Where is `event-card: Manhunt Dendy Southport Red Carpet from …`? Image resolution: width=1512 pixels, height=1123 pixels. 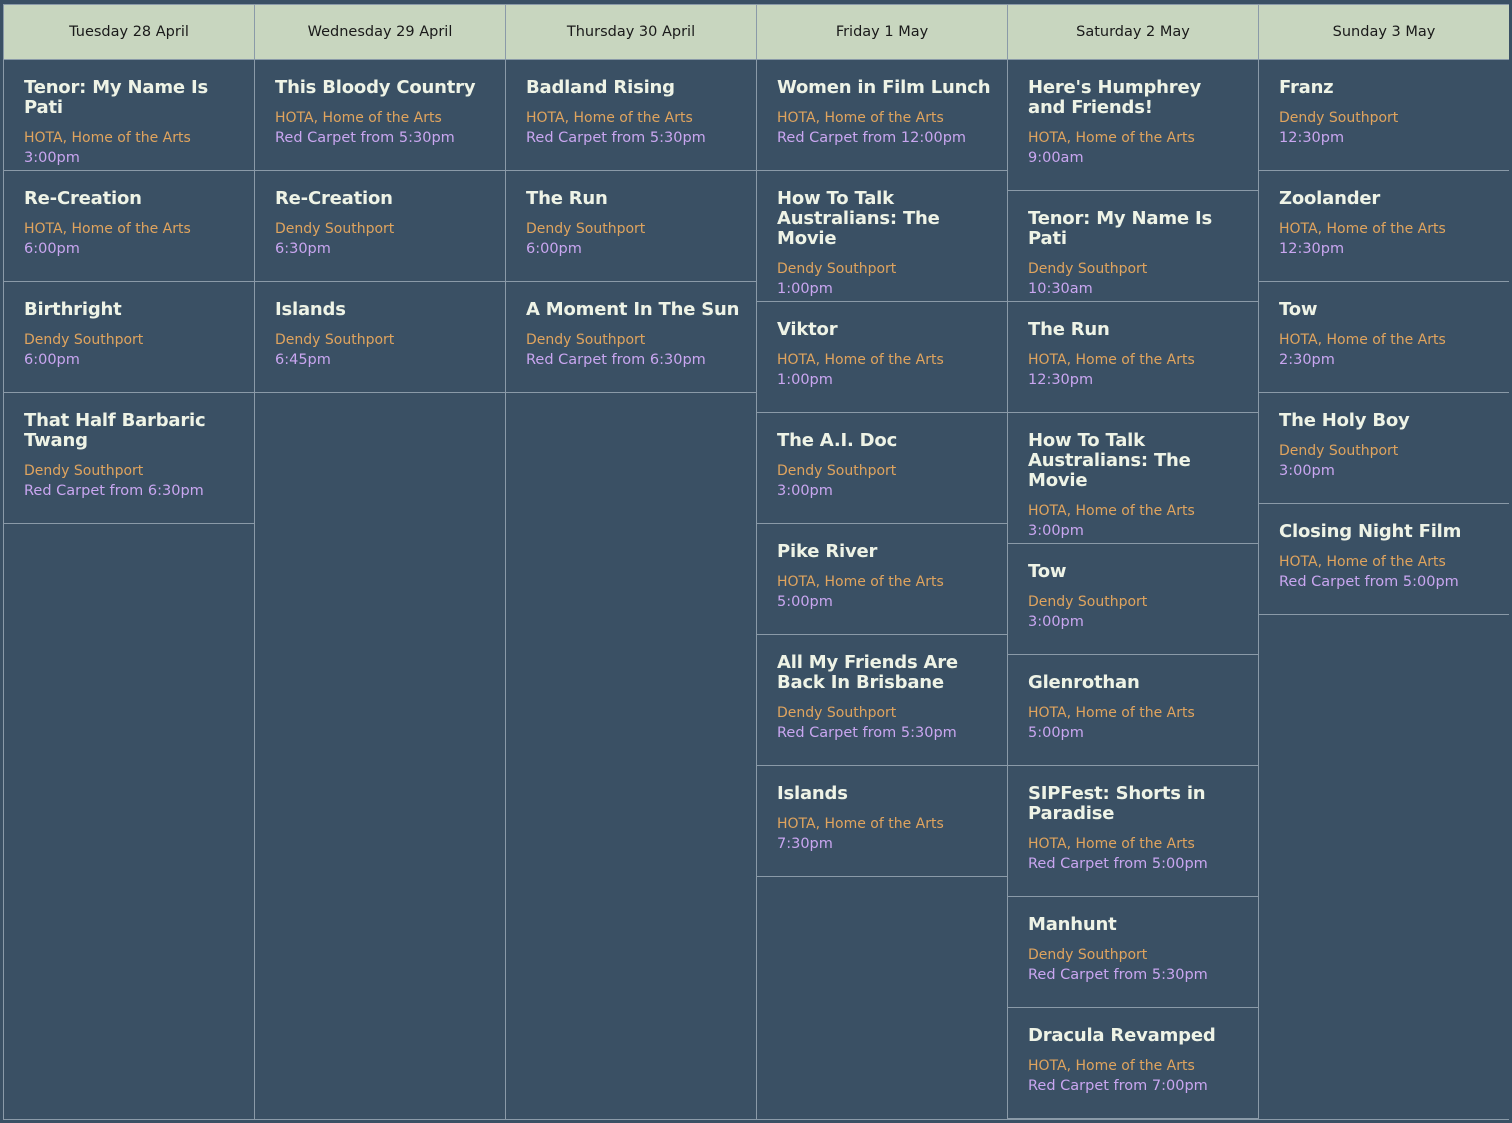 event-card: Manhunt Dendy Southport Red Carpet from … is located at coordinates (1133, 952).